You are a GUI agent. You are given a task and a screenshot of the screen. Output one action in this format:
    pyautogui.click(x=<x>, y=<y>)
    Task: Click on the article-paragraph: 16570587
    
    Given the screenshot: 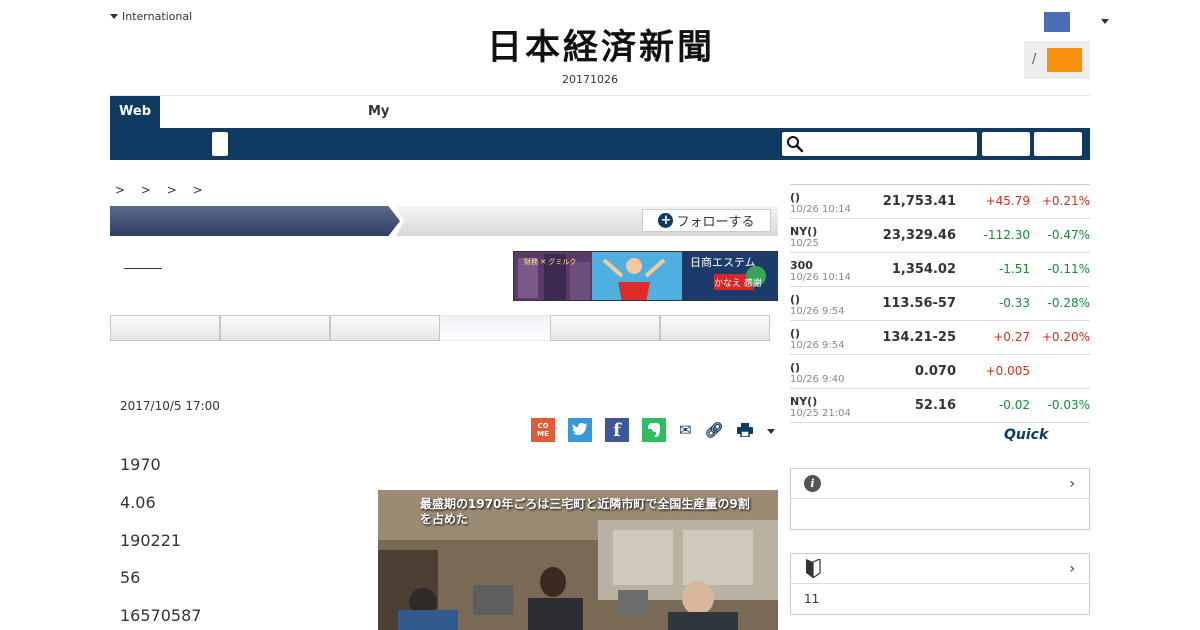 What is the action you would take?
    pyautogui.click(x=161, y=615)
    